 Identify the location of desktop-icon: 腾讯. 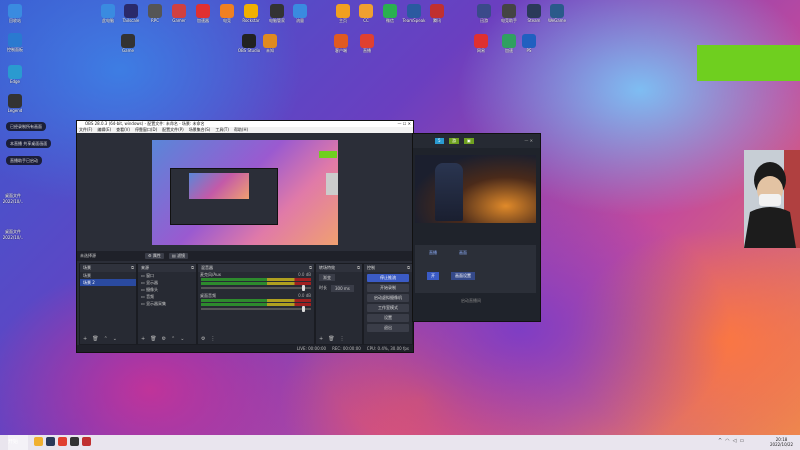
(437, 13).